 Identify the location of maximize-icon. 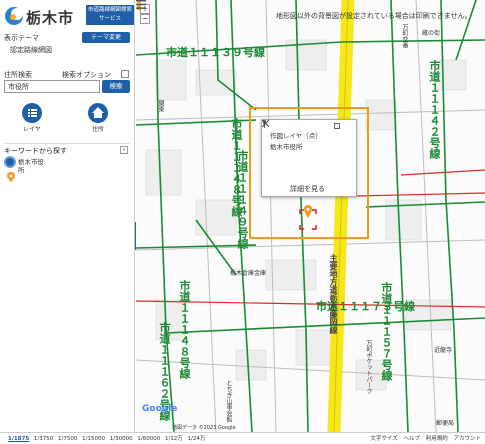
(337, 126).